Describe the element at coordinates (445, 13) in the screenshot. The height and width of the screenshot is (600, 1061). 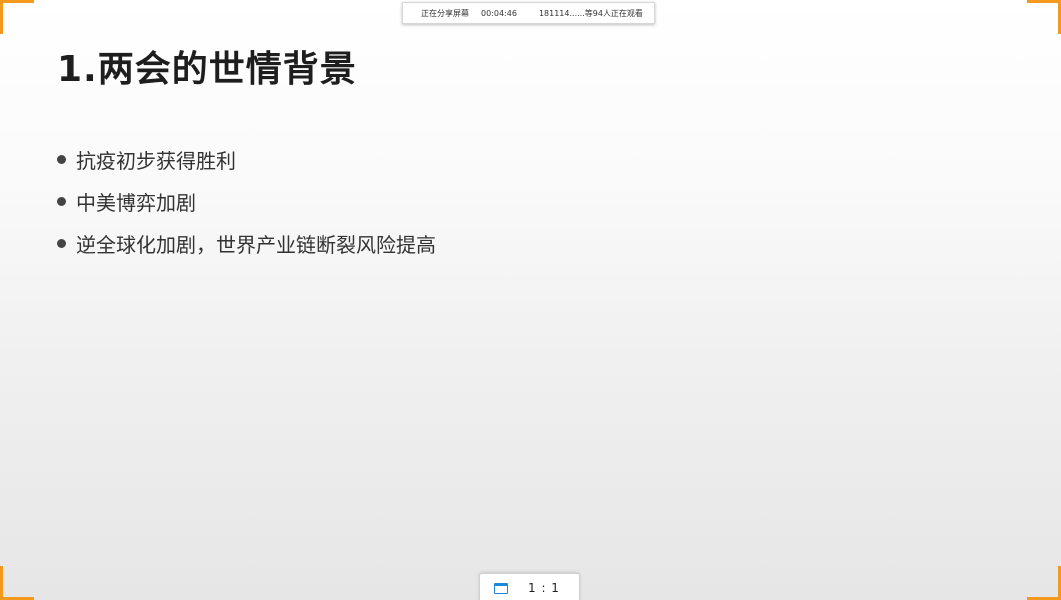
I see `share-status-text: 正在分享屏幕` at that location.